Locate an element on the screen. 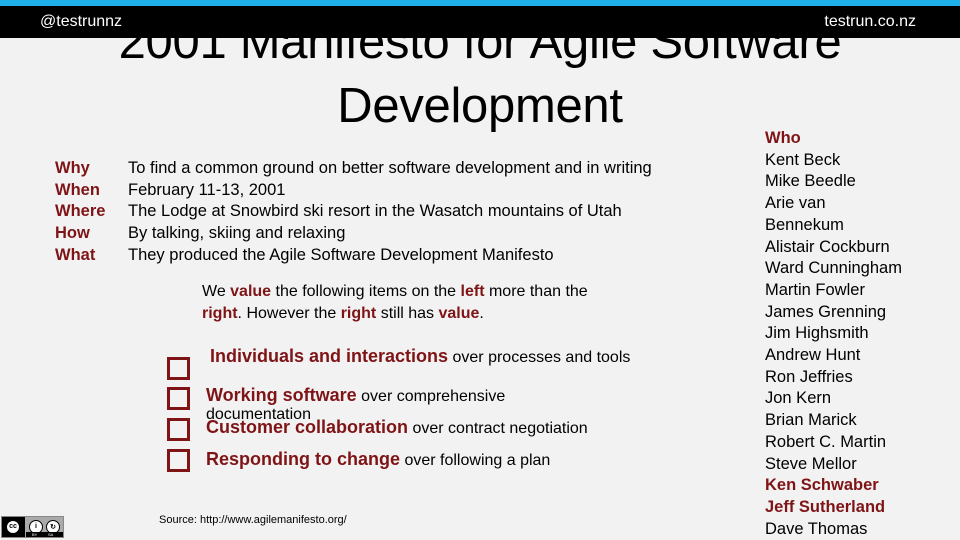  value-right: over processes and tools is located at coordinates (539, 357).